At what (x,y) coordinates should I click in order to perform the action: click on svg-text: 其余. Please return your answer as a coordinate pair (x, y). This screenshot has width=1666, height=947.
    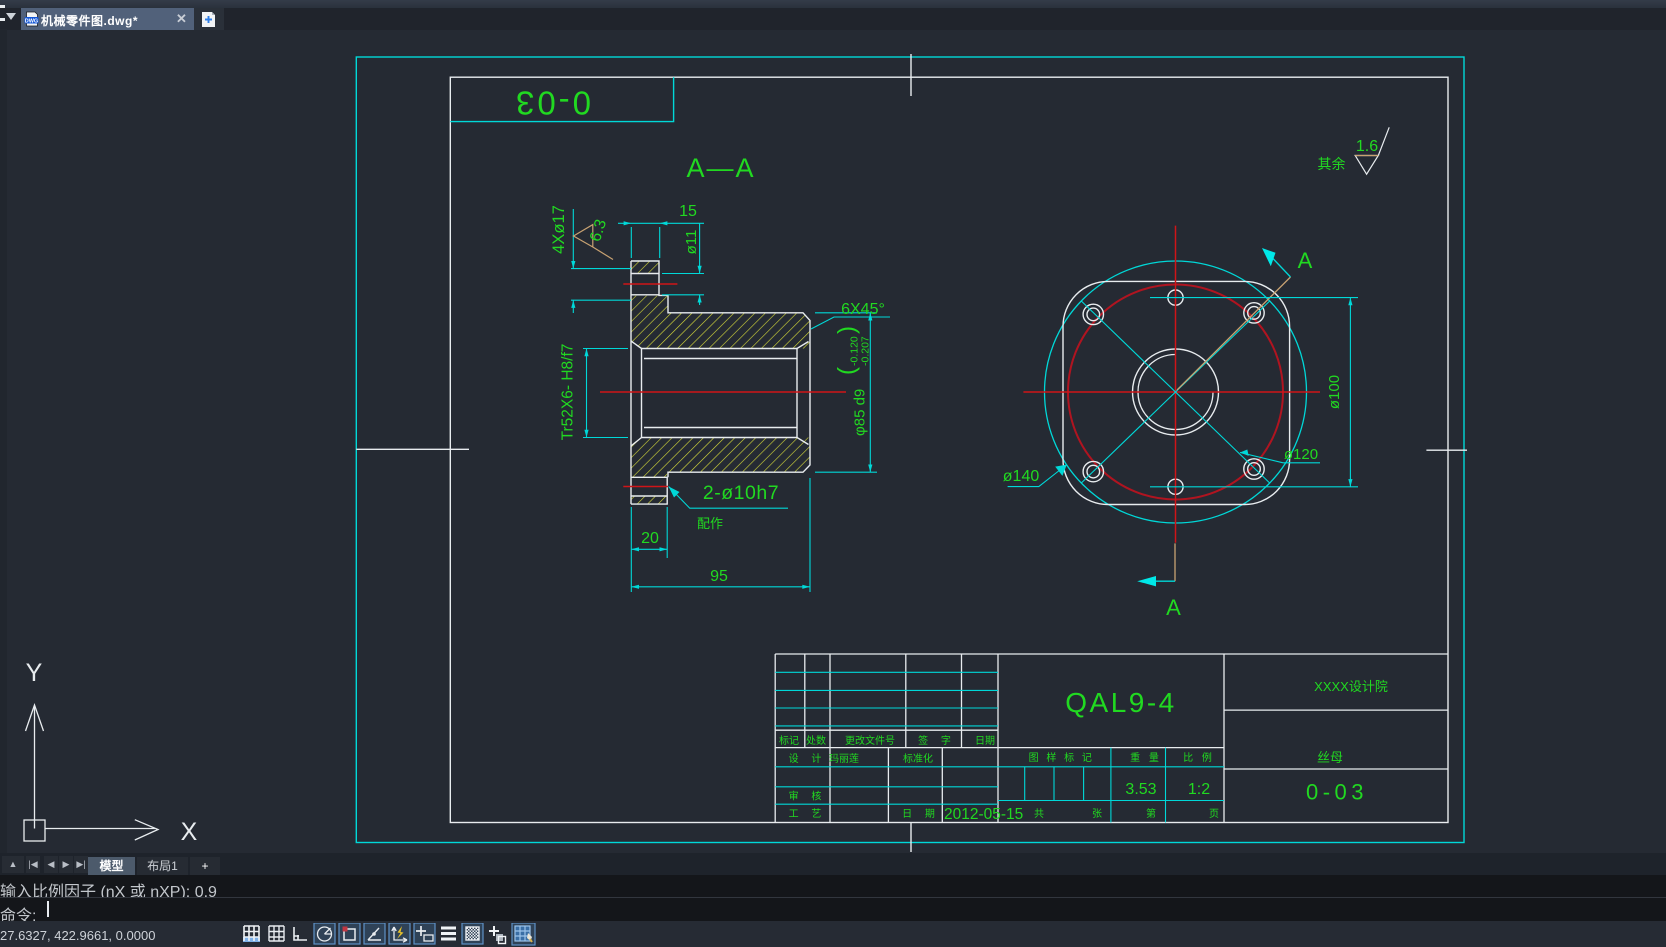
    Looking at the image, I should click on (1332, 164).